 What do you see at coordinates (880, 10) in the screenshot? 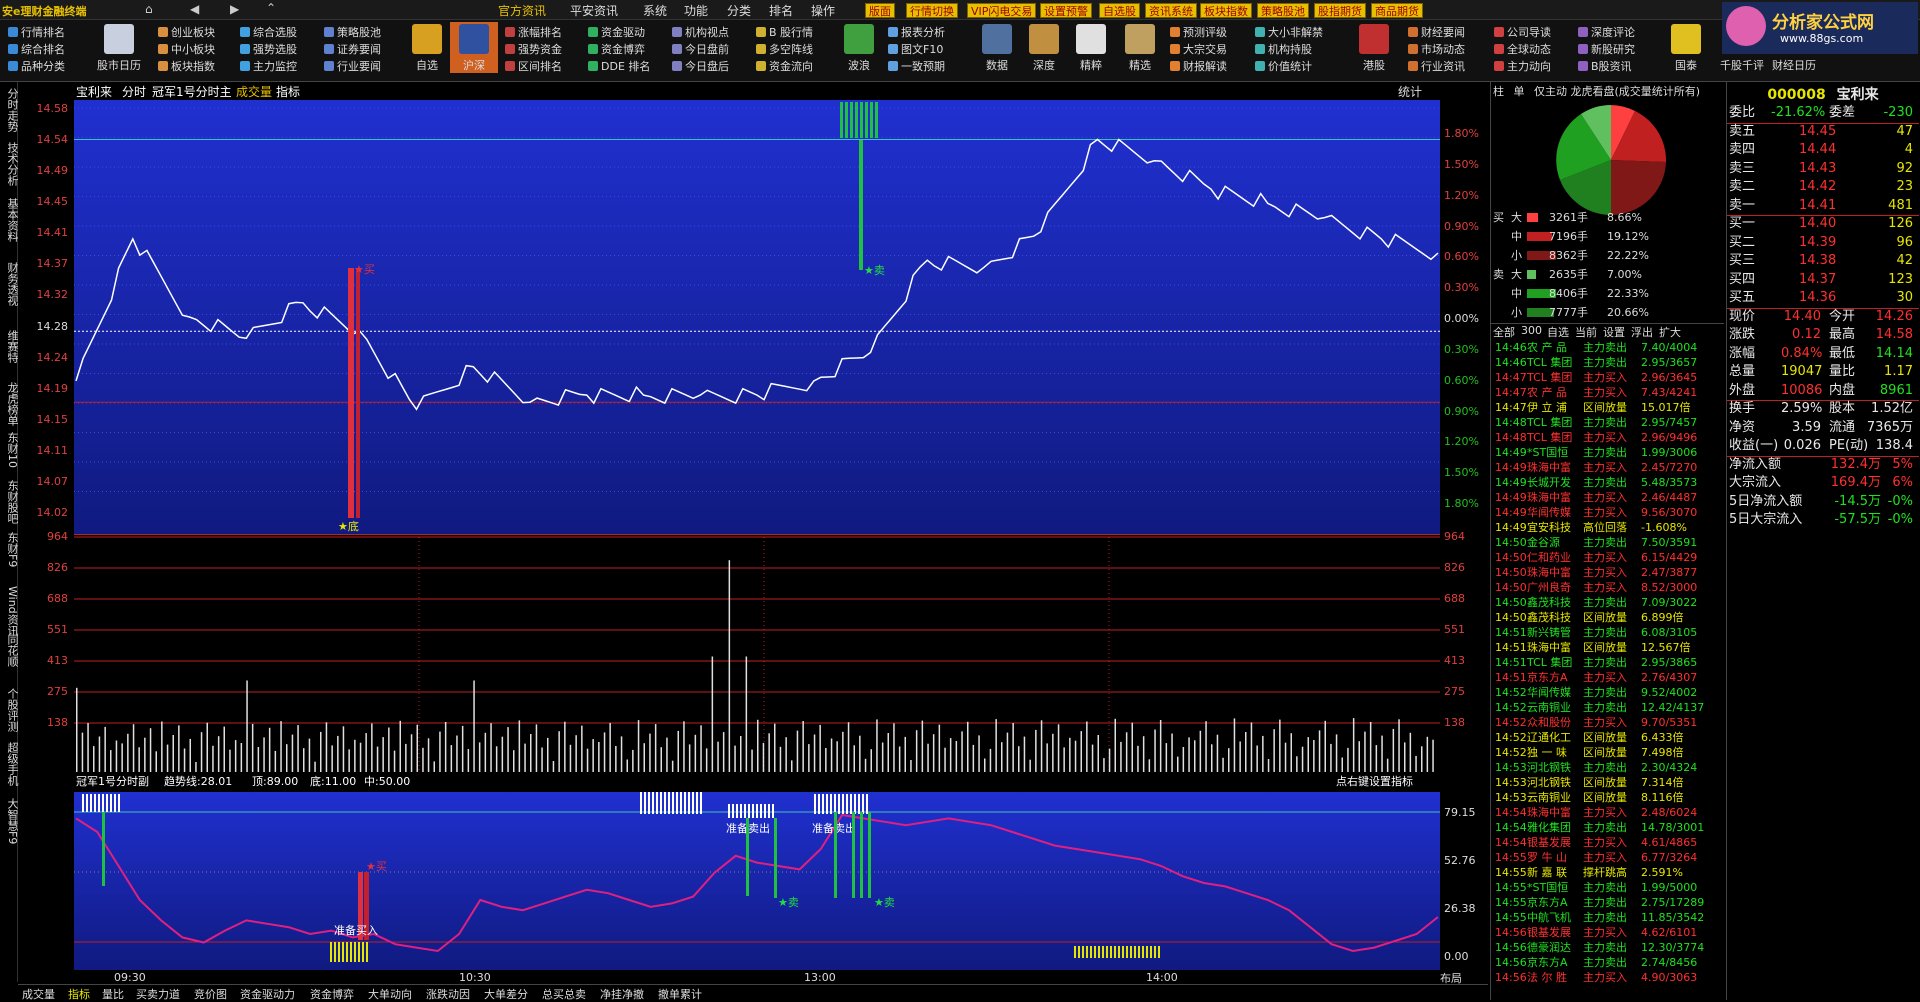
I see `tag-layout: 版面` at bounding box center [880, 10].